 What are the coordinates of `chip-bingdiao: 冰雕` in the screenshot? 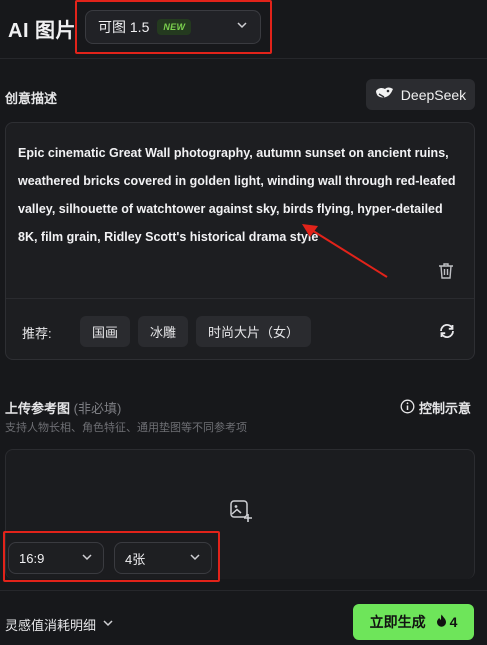 It's located at (163, 331).